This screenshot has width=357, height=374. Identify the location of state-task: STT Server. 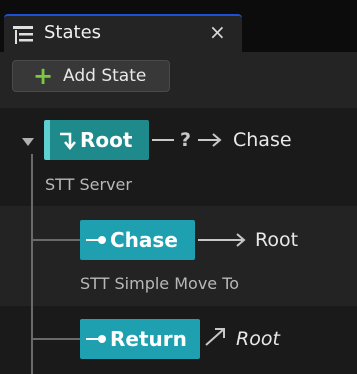
(88, 184).